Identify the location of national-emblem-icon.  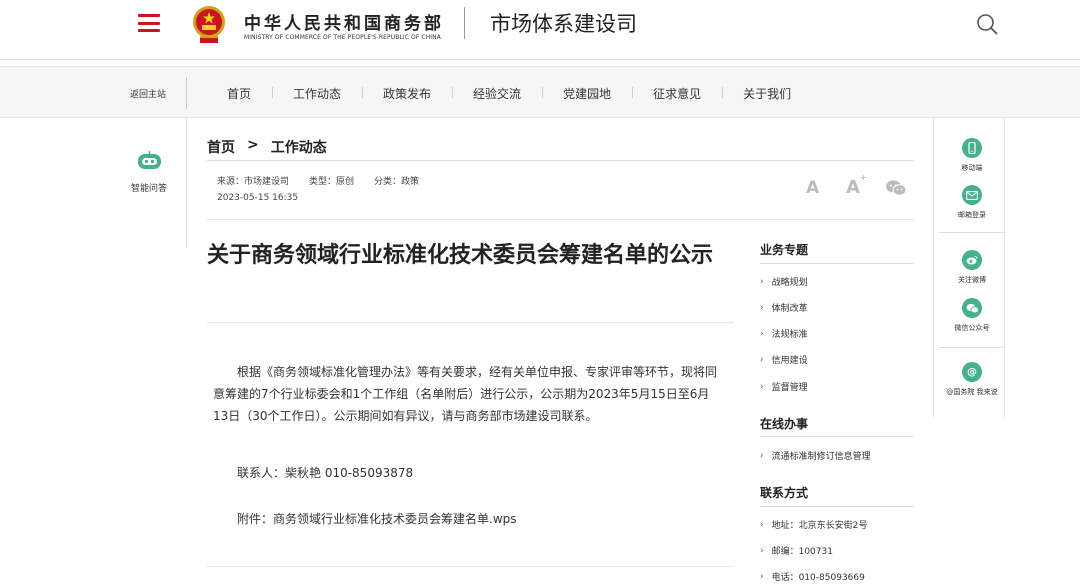
(209, 25).